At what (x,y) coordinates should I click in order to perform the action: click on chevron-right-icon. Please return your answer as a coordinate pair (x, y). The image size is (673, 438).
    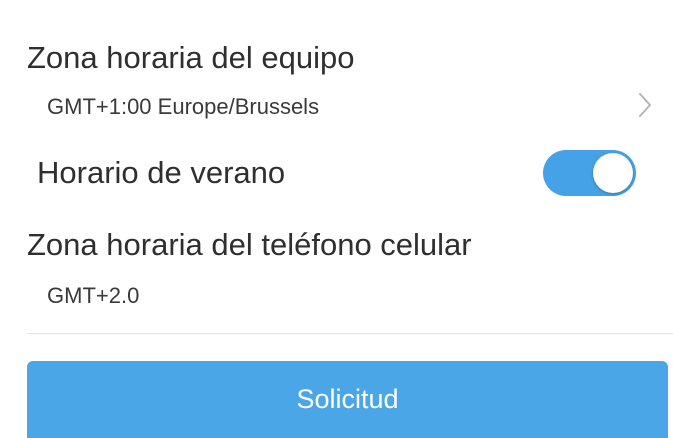
    Looking at the image, I should click on (645, 105).